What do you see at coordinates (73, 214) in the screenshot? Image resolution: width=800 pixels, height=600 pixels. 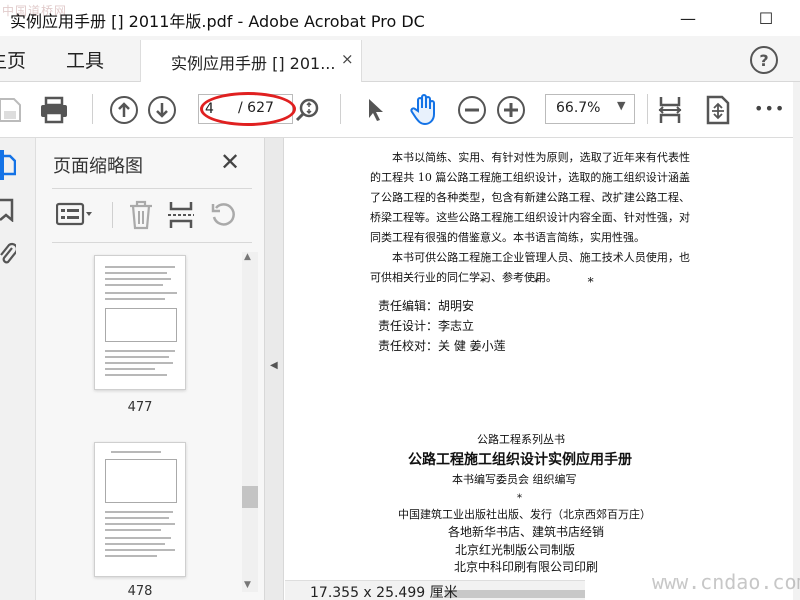 I see `list-options-icon` at bounding box center [73, 214].